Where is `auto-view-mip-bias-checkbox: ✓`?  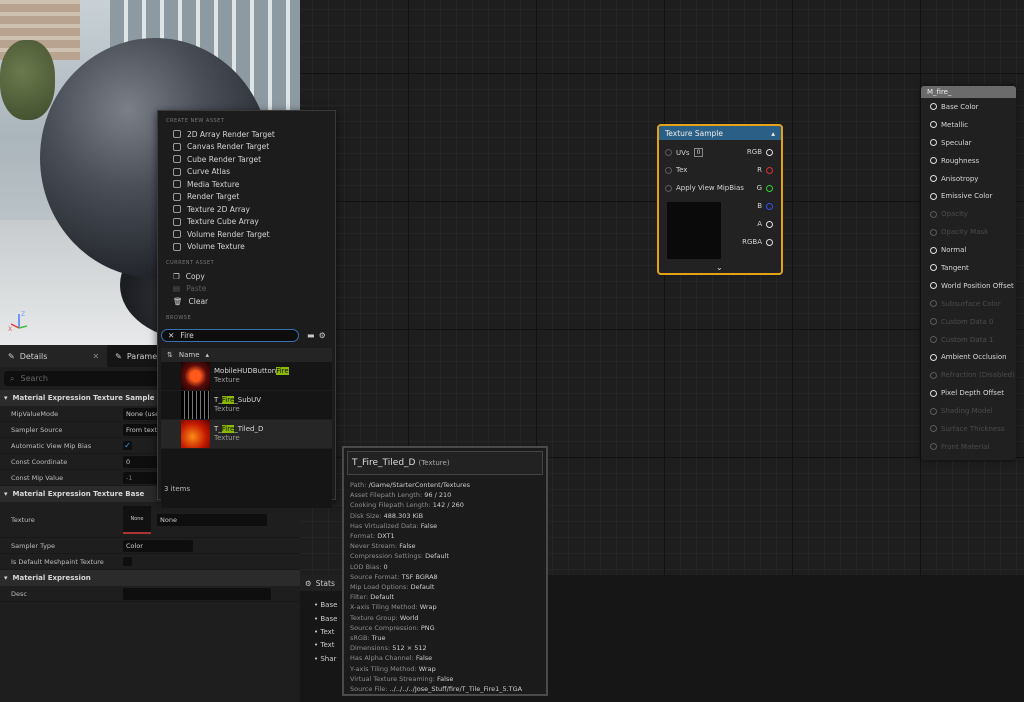
auto-view-mip-bias-checkbox: ✓ is located at coordinates (127, 445).